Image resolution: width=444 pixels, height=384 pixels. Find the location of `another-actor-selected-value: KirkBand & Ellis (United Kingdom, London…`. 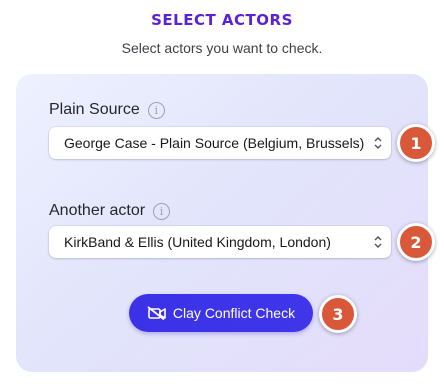

another-actor-selected-value: KirkBand & Ellis (United Kingdom, London… is located at coordinates (197, 242).